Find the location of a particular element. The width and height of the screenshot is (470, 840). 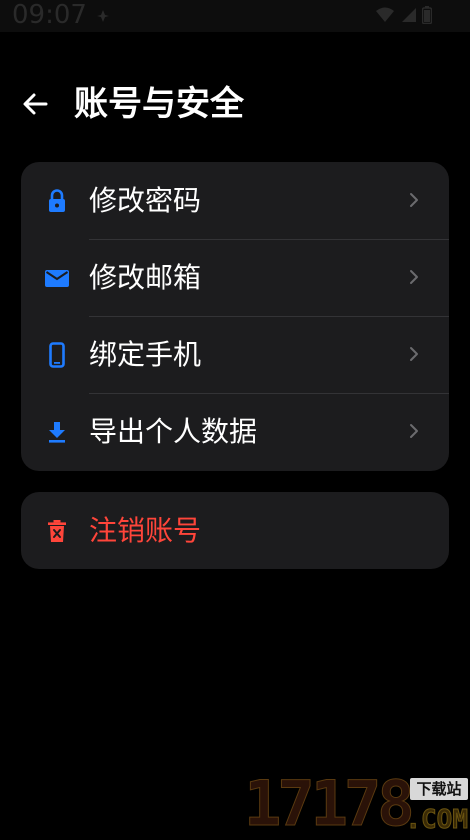

page-title: 账号与安全 is located at coordinates (159, 104).